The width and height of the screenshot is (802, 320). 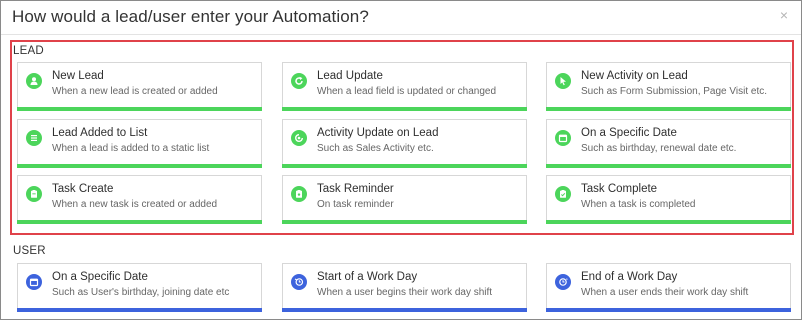 I want to click on clock-start-icon, so click(x=299, y=282).